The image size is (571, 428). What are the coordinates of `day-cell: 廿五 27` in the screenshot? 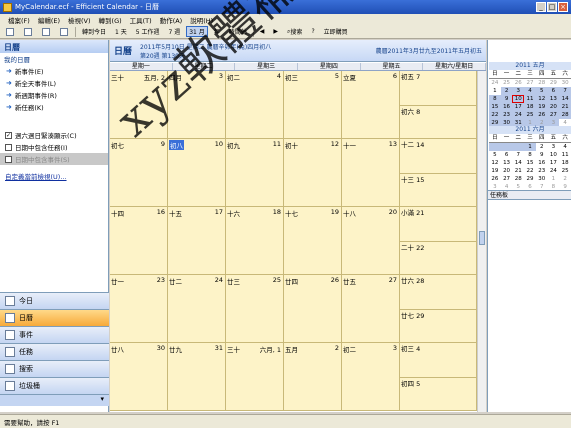 It's located at (371, 309).